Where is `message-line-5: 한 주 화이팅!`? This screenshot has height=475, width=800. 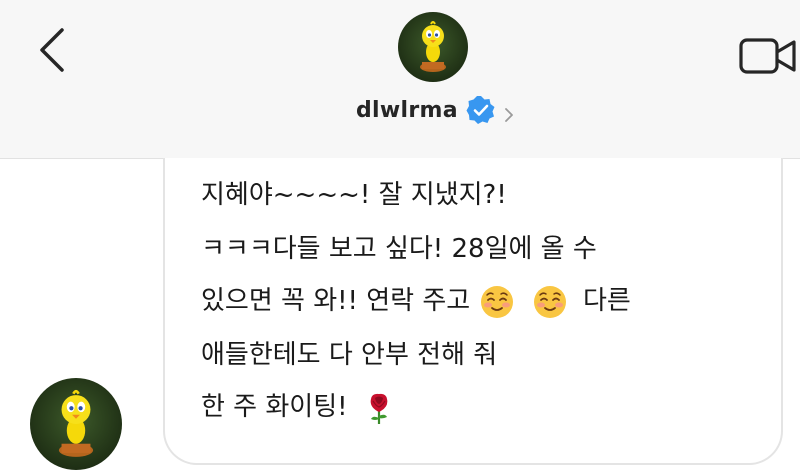
message-line-5: 한 주 화이팅! is located at coordinates (299, 407).